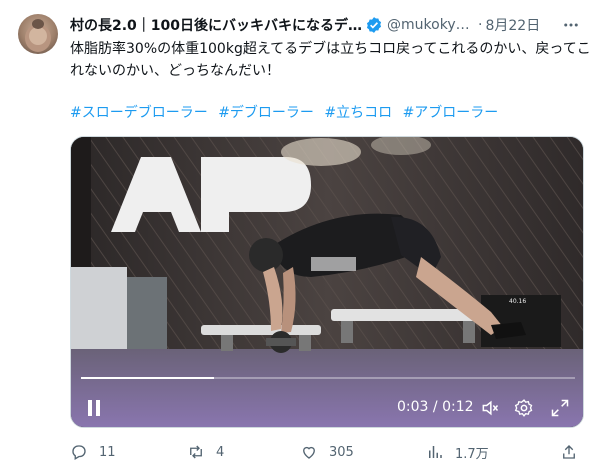  I want to click on hashtags: #スローデブローラー #デブローラー #立ちコロ #アブローラー, so click(332, 113).